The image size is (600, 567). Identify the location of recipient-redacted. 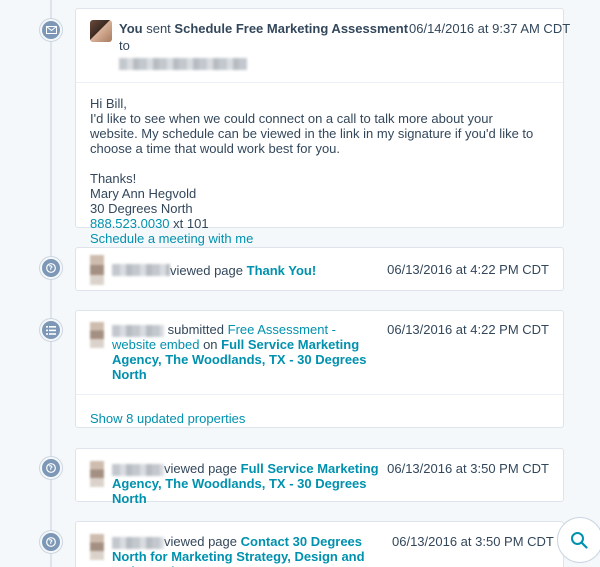
(183, 63).